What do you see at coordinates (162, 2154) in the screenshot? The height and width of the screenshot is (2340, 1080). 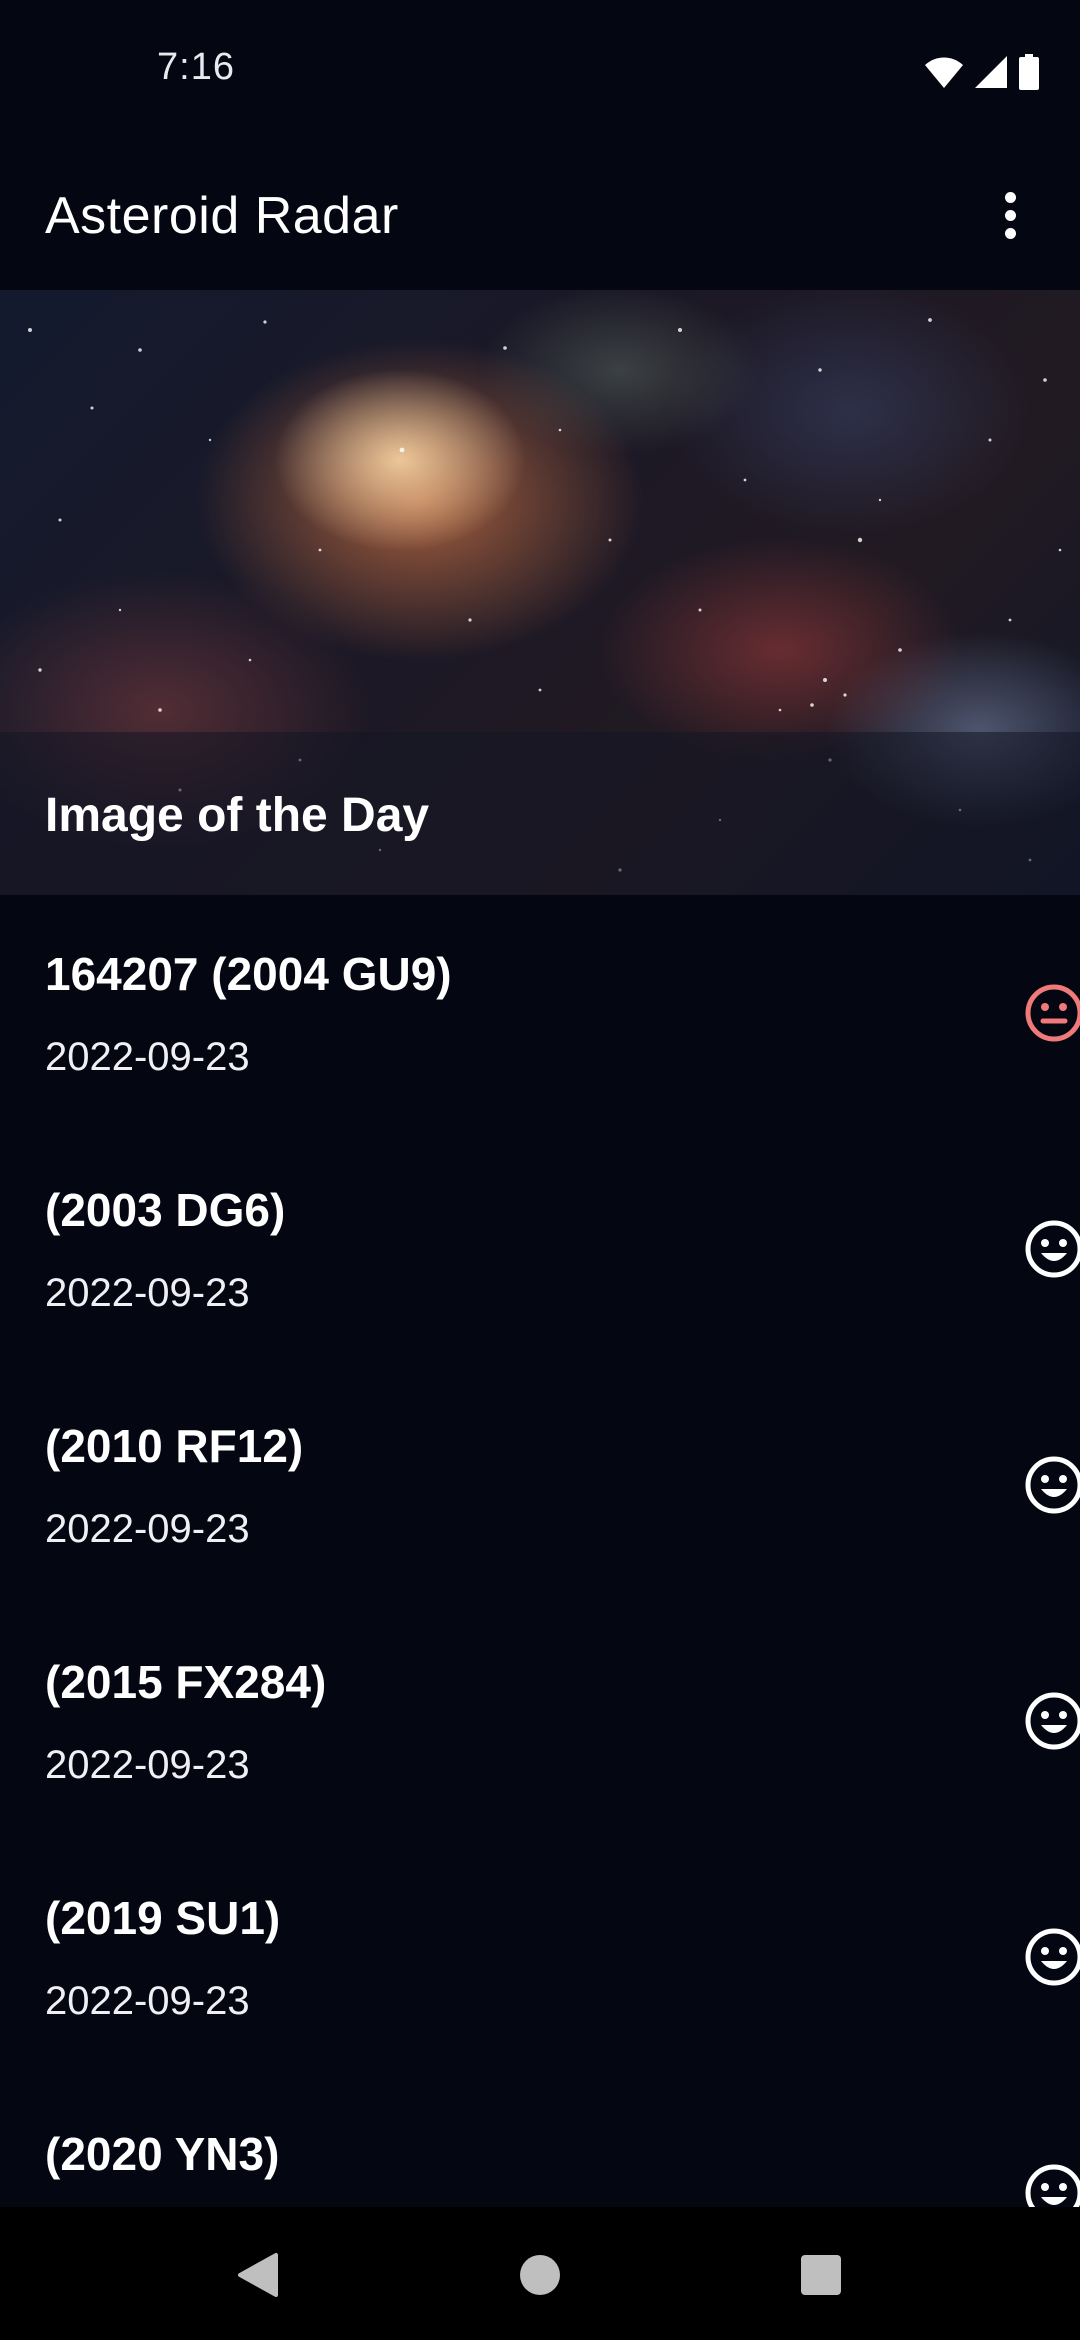 I see `asteroid-name: (2020 YN3)` at bounding box center [162, 2154].